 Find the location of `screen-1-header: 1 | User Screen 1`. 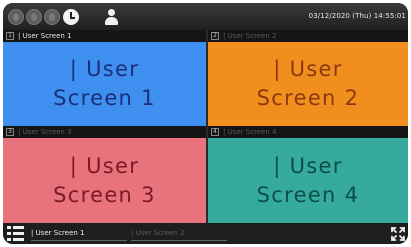

screen-1-header: 1 | User Screen 1 is located at coordinates (104, 36).